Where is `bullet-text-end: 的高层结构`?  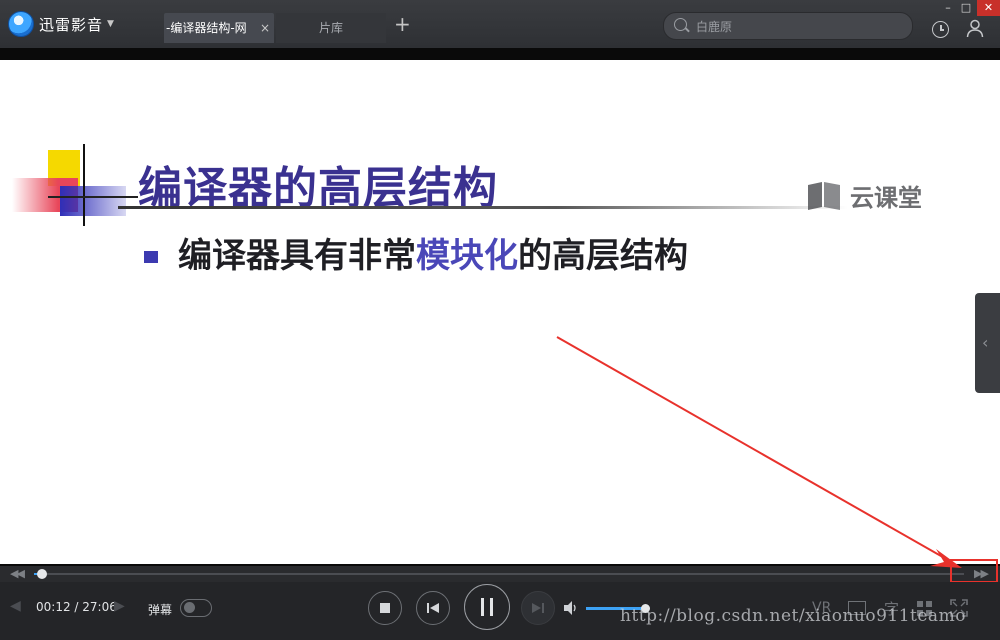 bullet-text-end: 的高层结构 is located at coordinates (603, 256).